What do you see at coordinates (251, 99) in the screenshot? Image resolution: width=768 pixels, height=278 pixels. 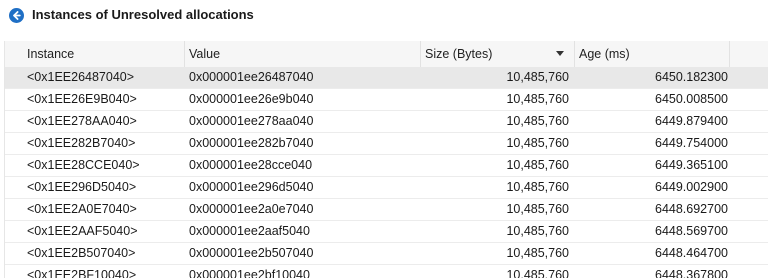 I see `value-cell: 0x000001ee26e9b040` at bounding box center [251, 99].